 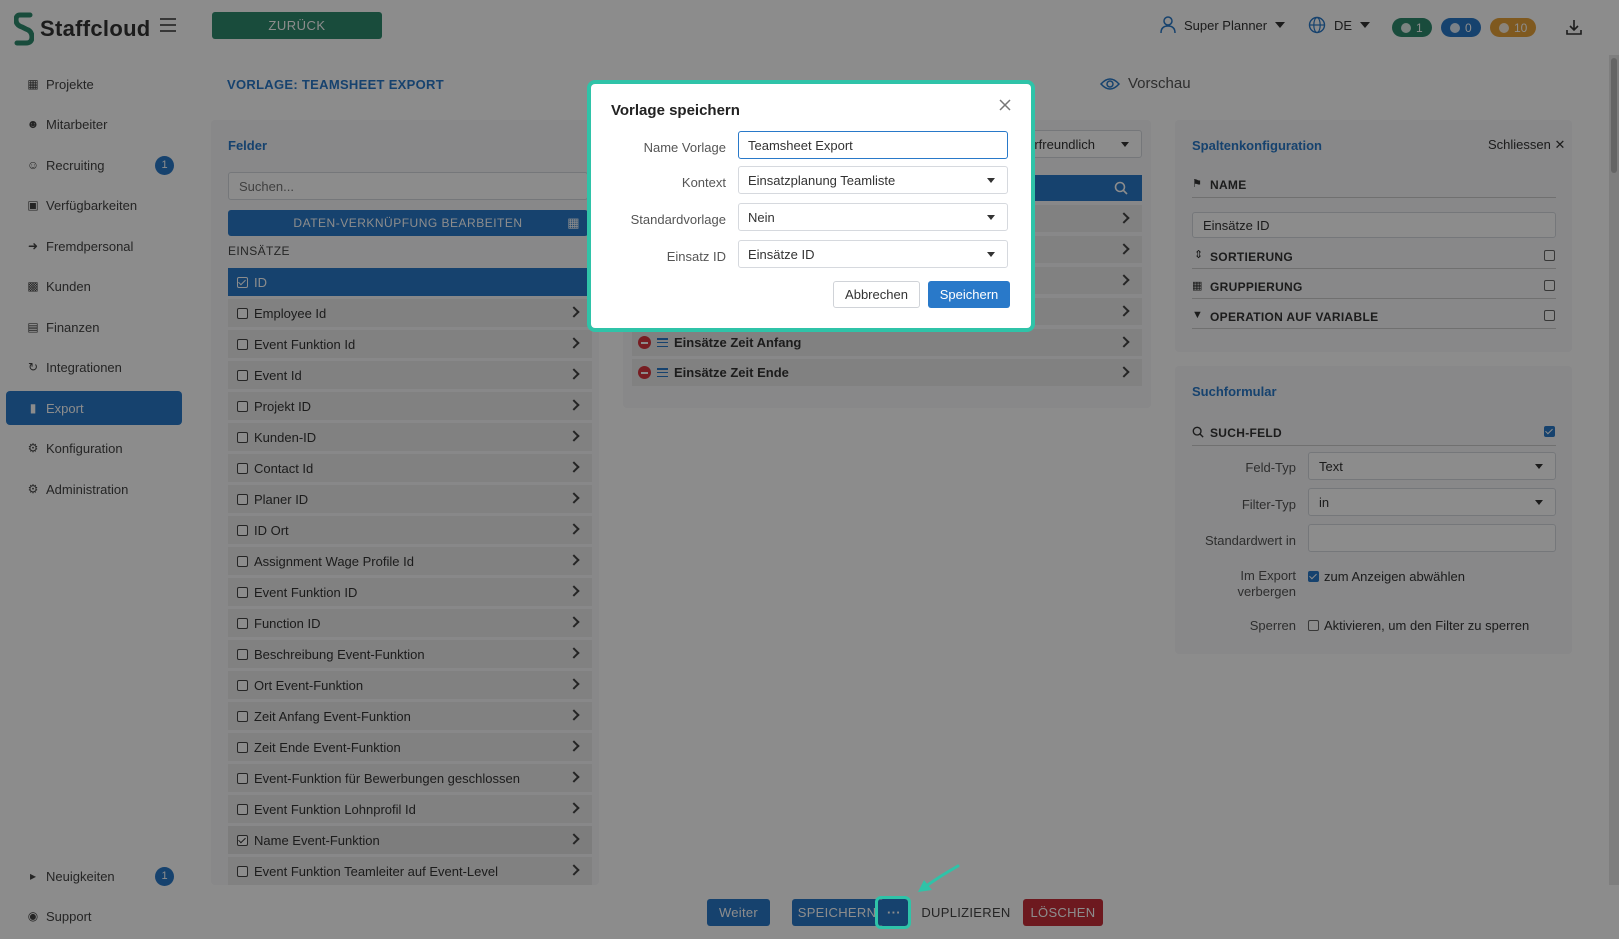 I want to click on assignment-id-select: Einsätze ID, so click(x=873, y=254).